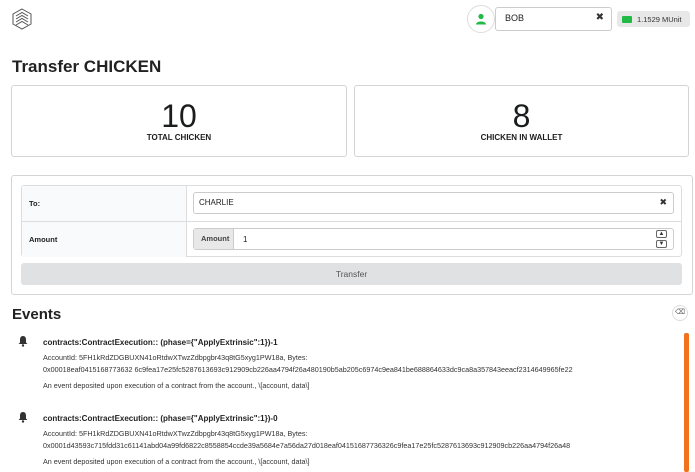 This screenshot has width=695, height=472. I want to click on page-title: Transfer CHICKEN, so click(87, 66).